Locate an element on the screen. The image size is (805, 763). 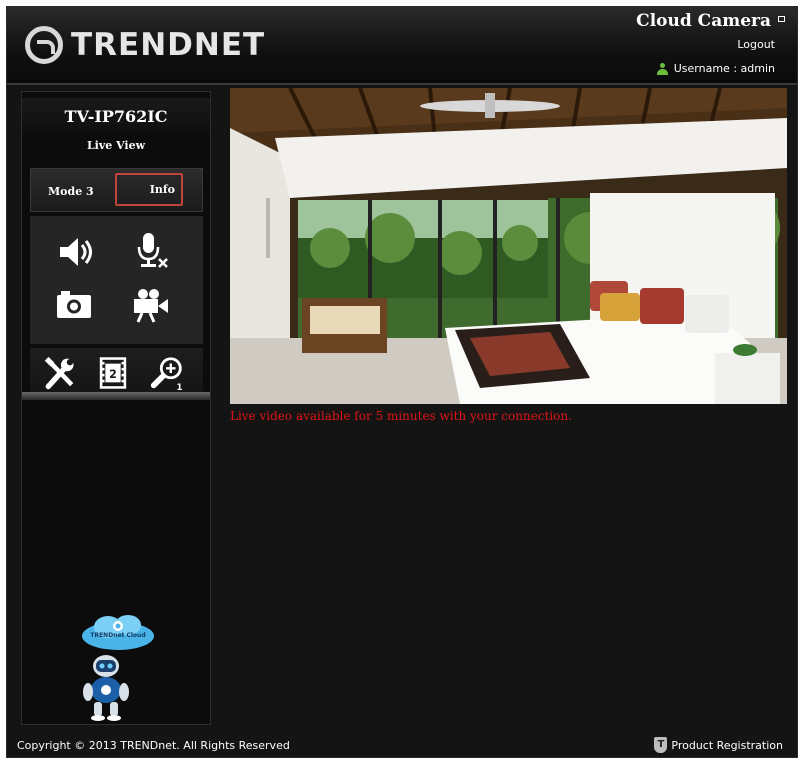
mascot-label: TRENDnet Cloud is located at coordinates (118, 635).